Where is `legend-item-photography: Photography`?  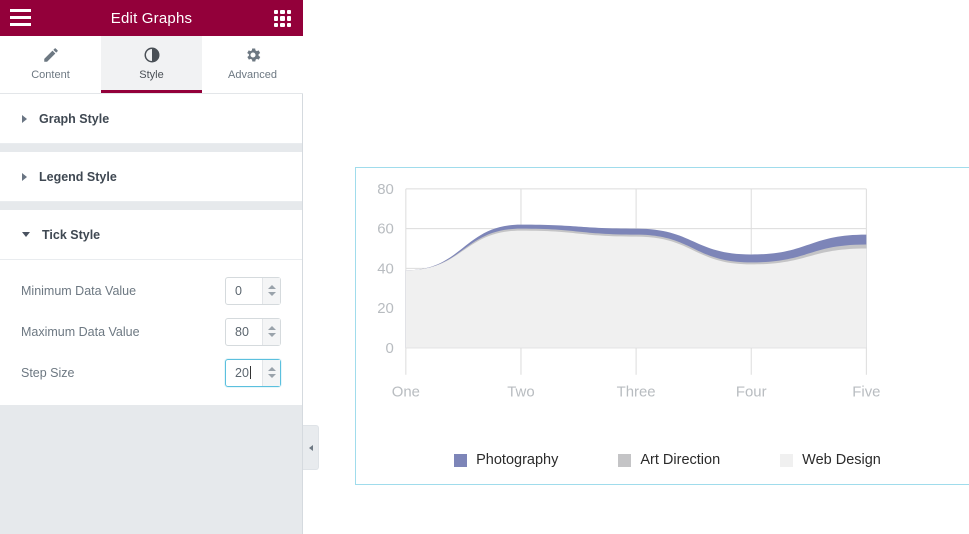 legend-item-photography: Photography is located at coordinates (506, 460).